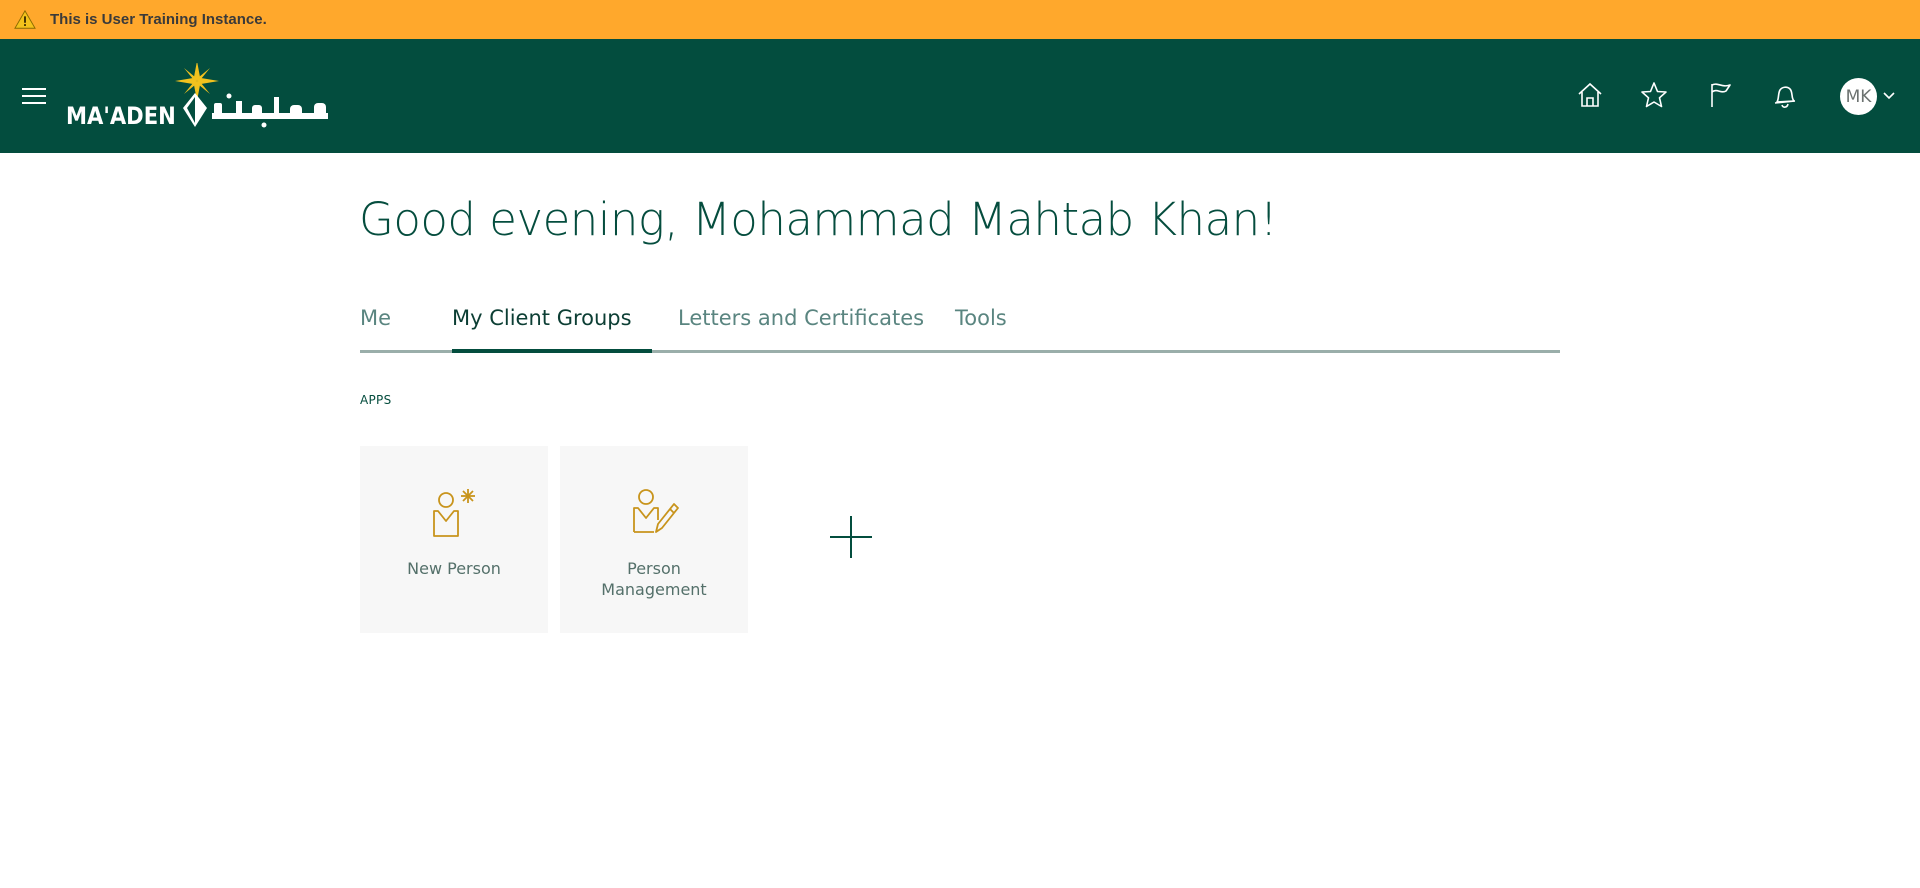 The image size is (1920, 888). What do you see at coordinates (199, 98) in the screenshot?
I see `maaden-logo: MA'ADEN` at bounding box center [199, 98].